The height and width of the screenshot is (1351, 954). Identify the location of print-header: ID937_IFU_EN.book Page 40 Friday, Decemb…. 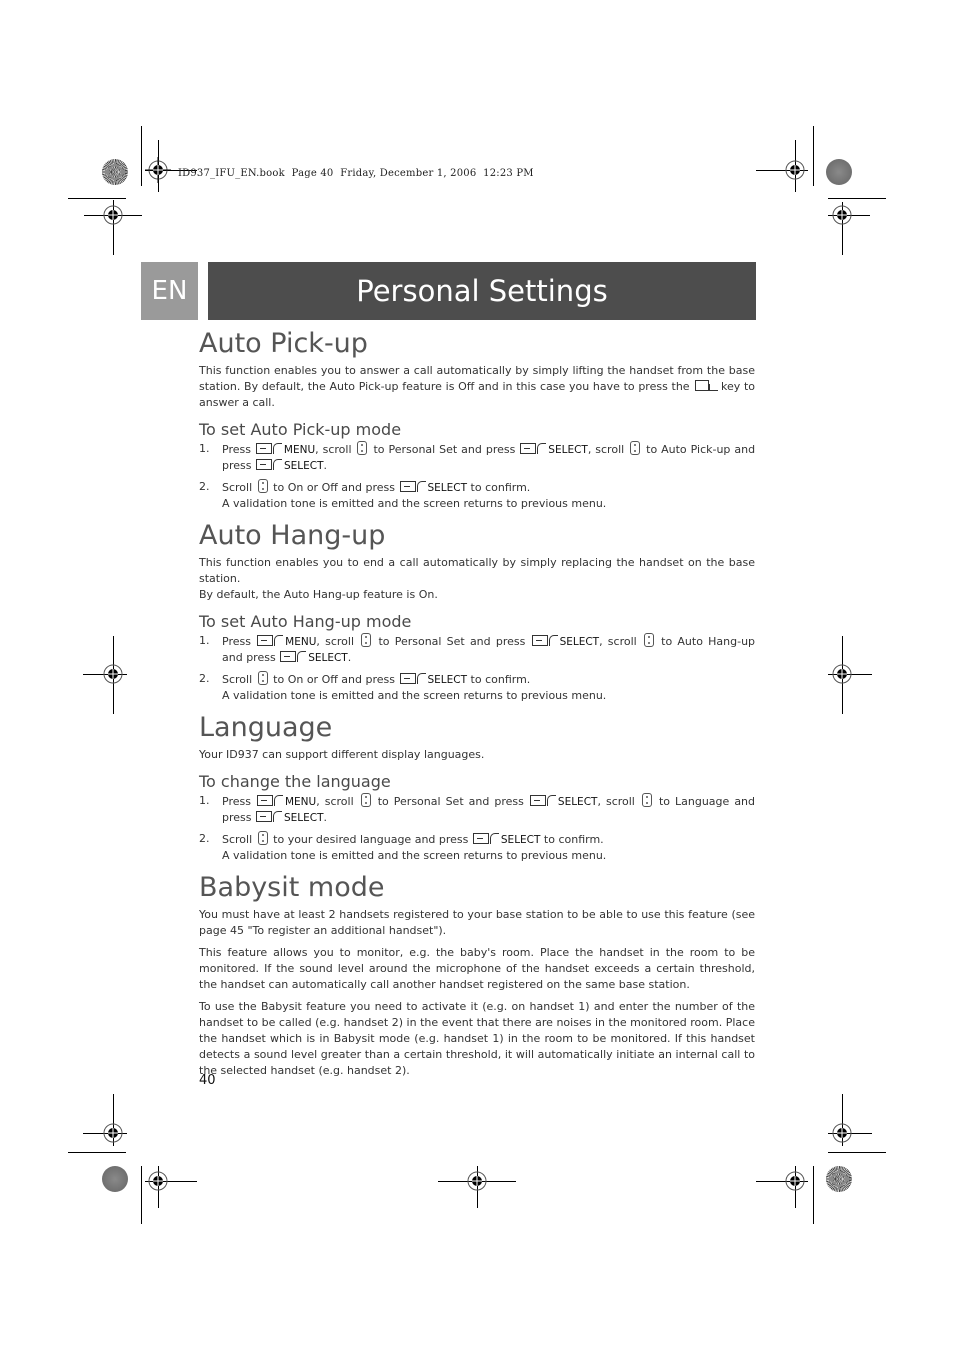
(356, 173).